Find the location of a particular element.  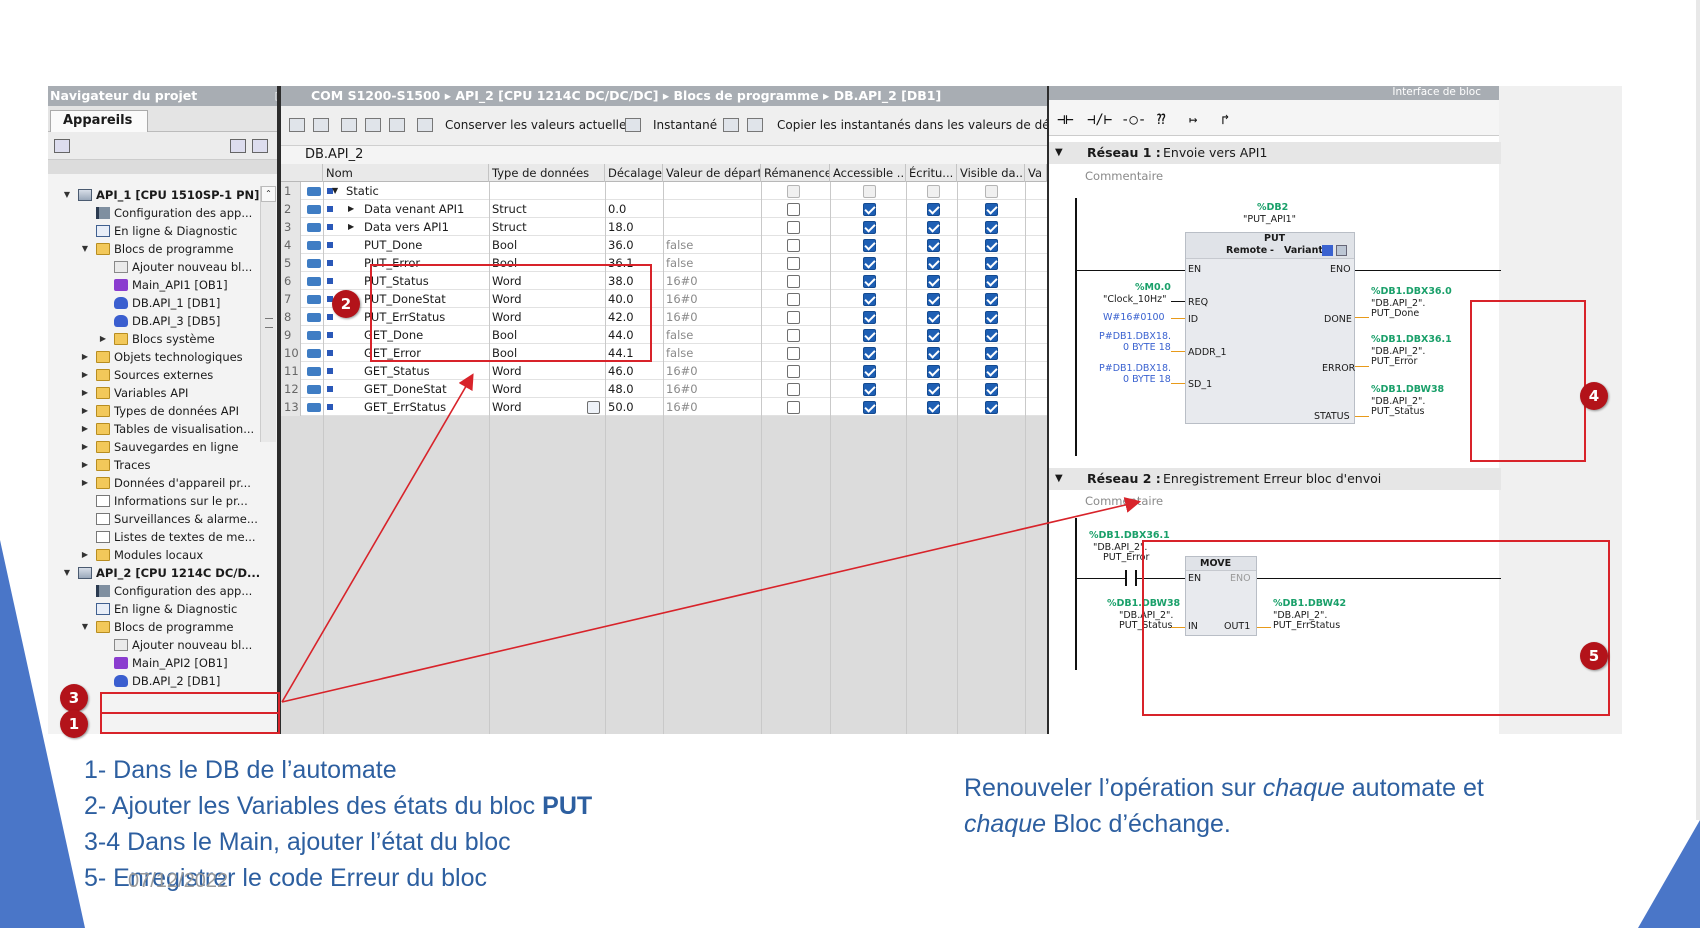

data-type: Word is located at coordinates (537, 407).